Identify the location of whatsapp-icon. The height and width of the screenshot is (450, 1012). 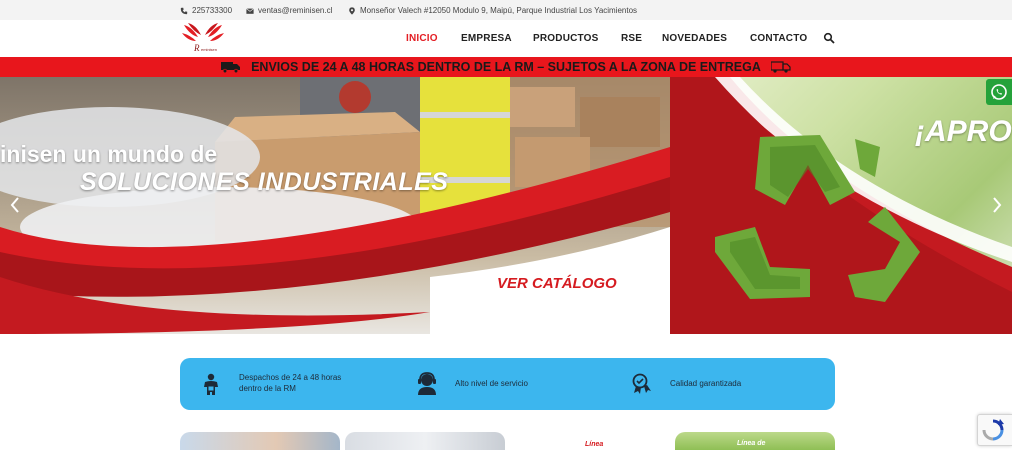
(999, 92).